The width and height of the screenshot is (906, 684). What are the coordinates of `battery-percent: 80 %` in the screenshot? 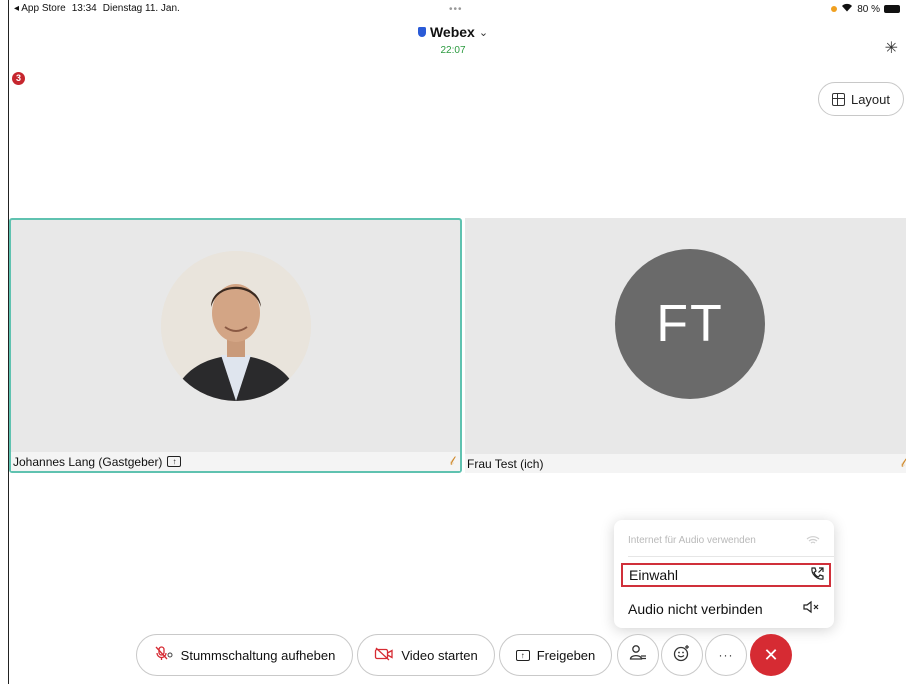 It's located at (868, 9).